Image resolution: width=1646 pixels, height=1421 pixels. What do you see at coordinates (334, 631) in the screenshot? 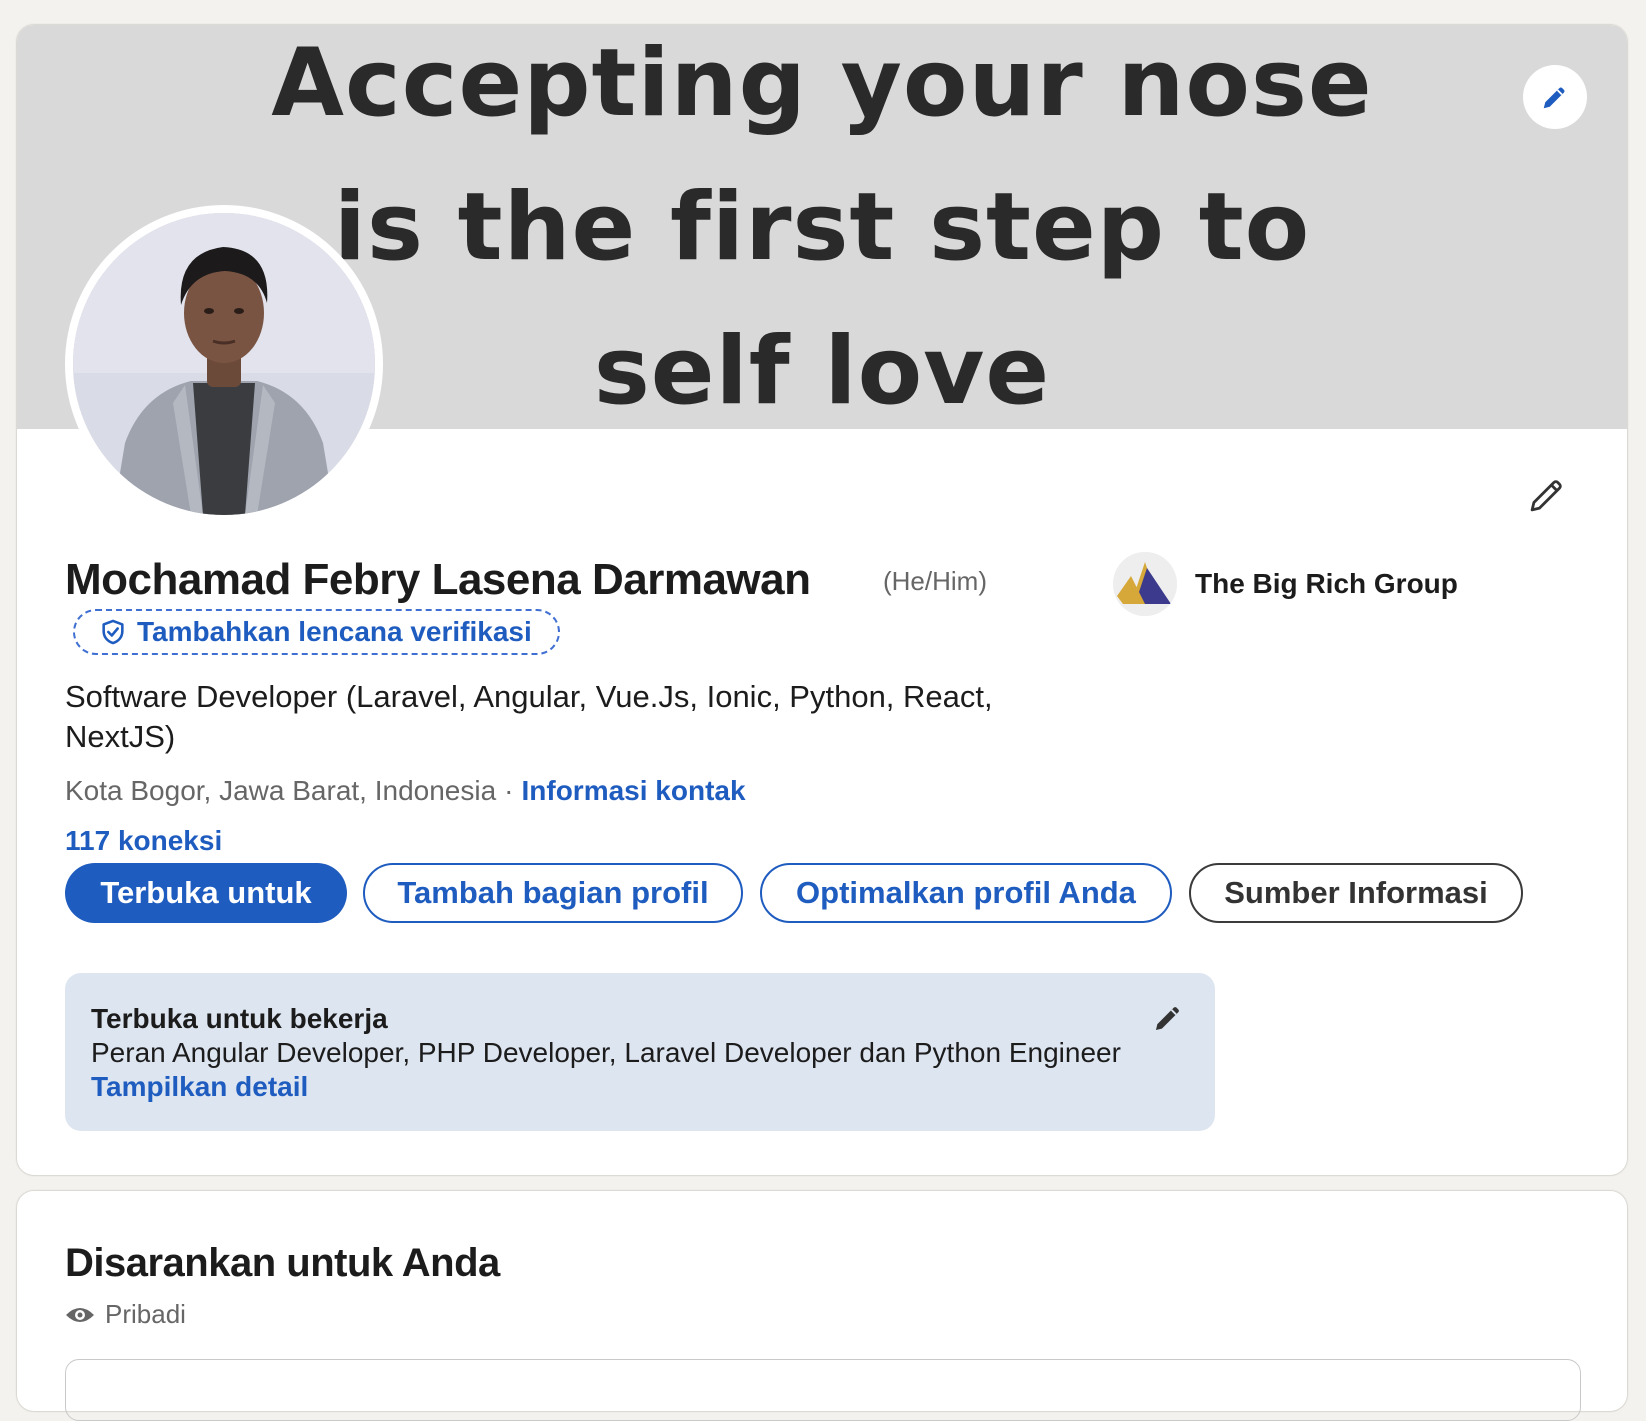
I see `verification-label: Tambahkan lencana verifikasi` at bounding box center [334, 631].